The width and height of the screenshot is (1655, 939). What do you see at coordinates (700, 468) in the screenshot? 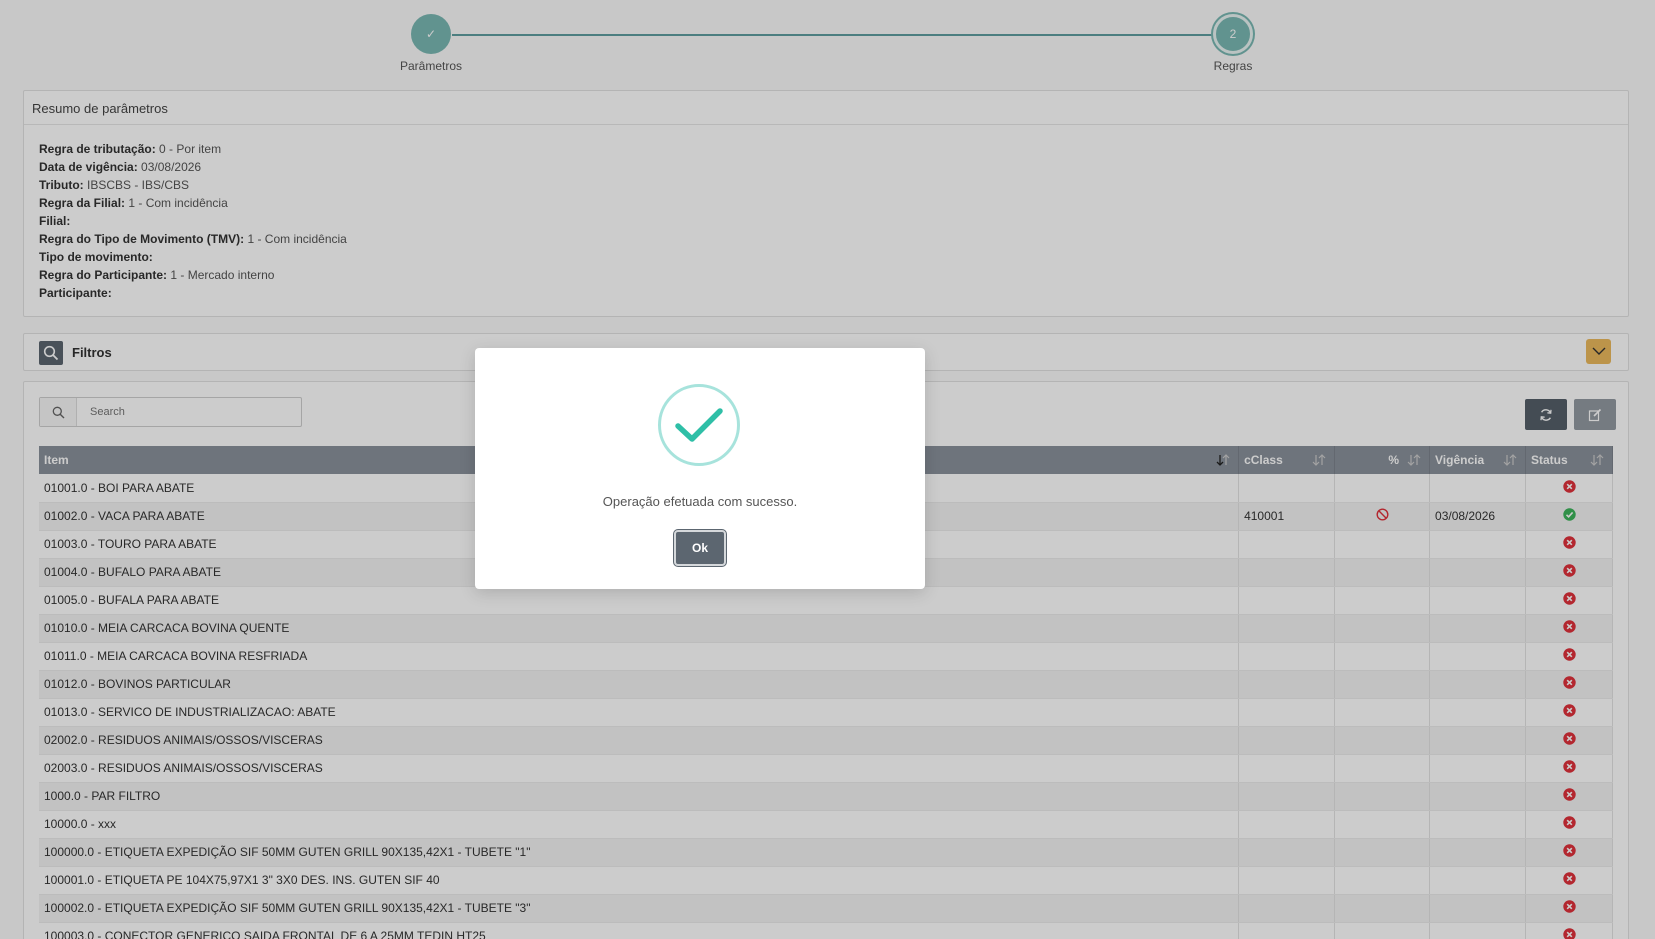
I see `success-dialog: Operação efetuada com sucesso. Ok` at bounding box center [700, 468].